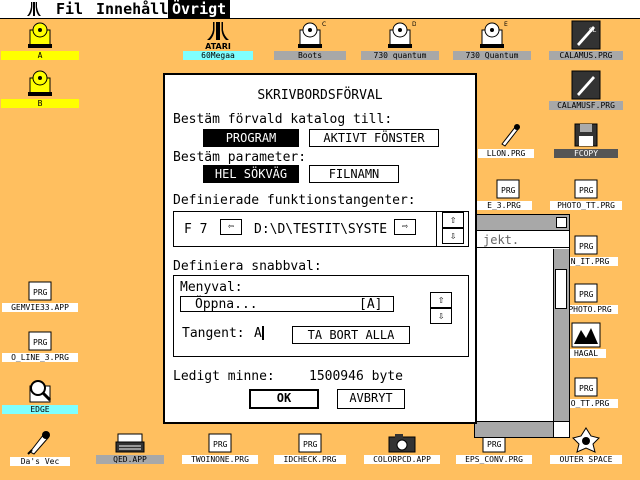  What do you see at coordinates (586, 140) in the screenshot?
I see `desktop-icon-fcopy: FCOPY` at bounding box center [586, 140].